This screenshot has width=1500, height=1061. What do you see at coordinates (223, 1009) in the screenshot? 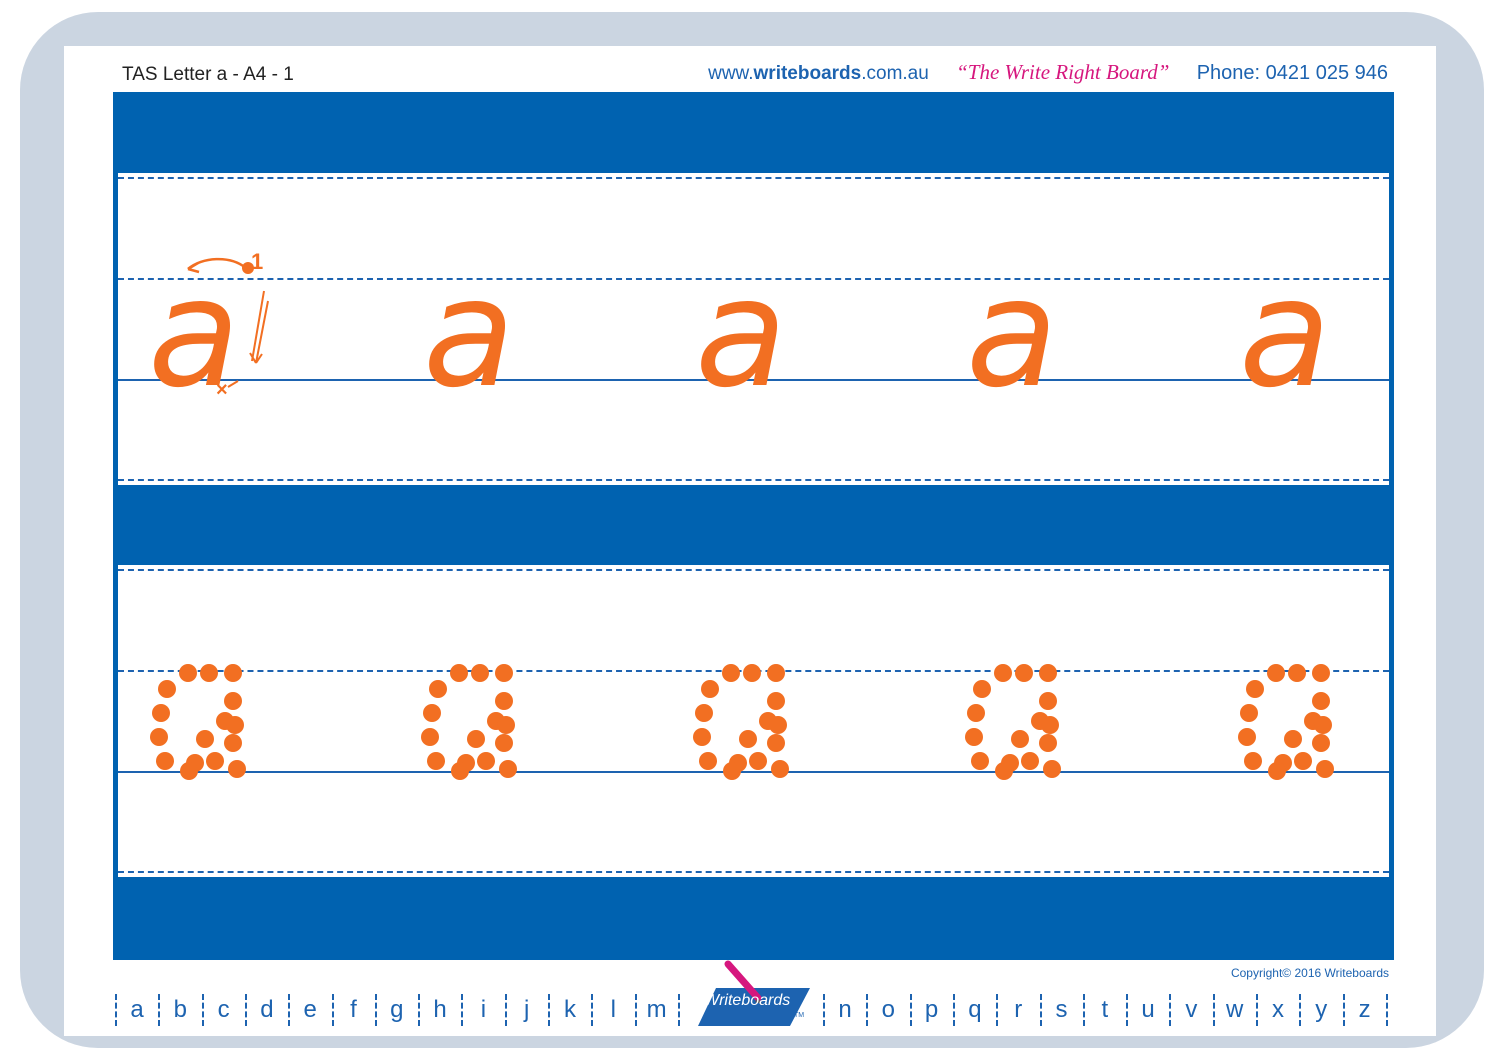
I see `alphabet-letter-c: c` at bounding box center [223, 1009].